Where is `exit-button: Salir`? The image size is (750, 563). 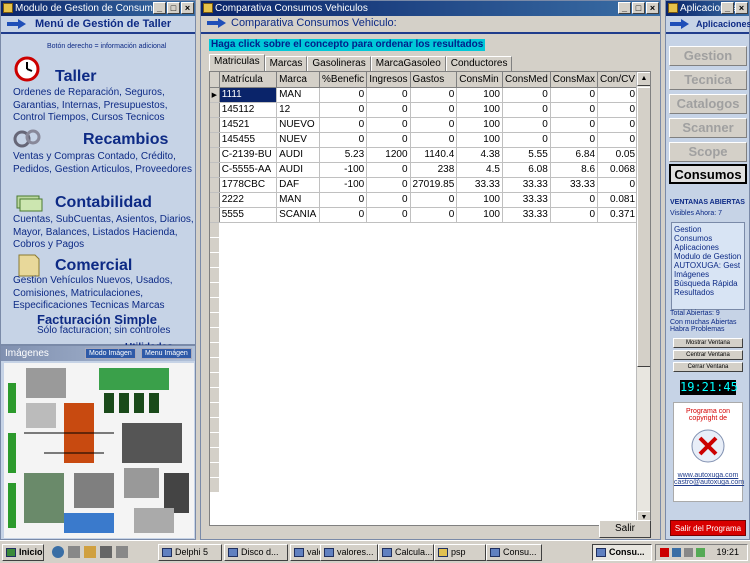
exit-button: Salir is located at coordinates (625, 529).